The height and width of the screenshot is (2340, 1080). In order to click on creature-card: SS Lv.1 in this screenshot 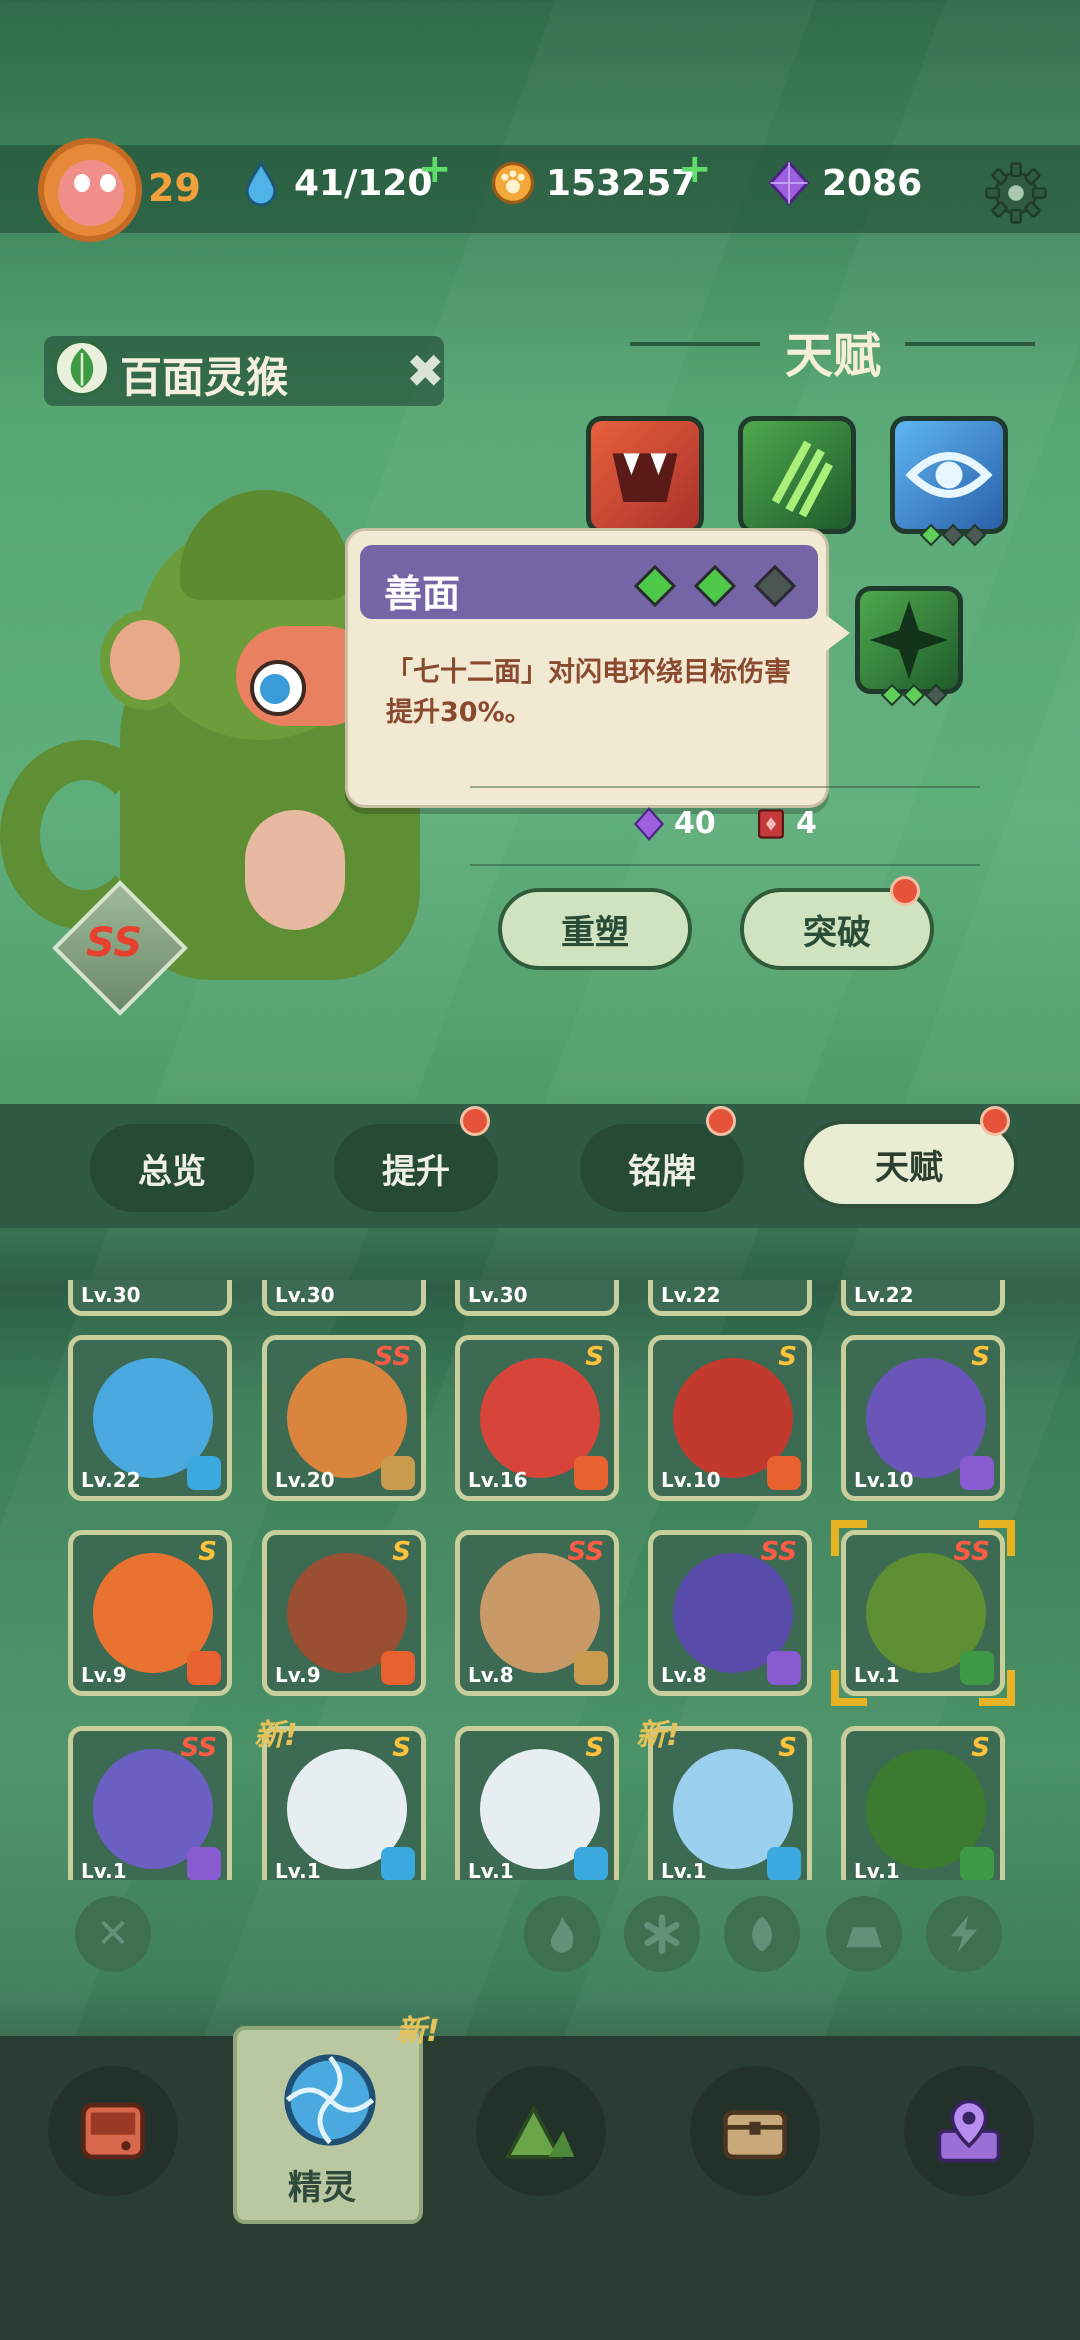, I will do `click(150, 1803)`.